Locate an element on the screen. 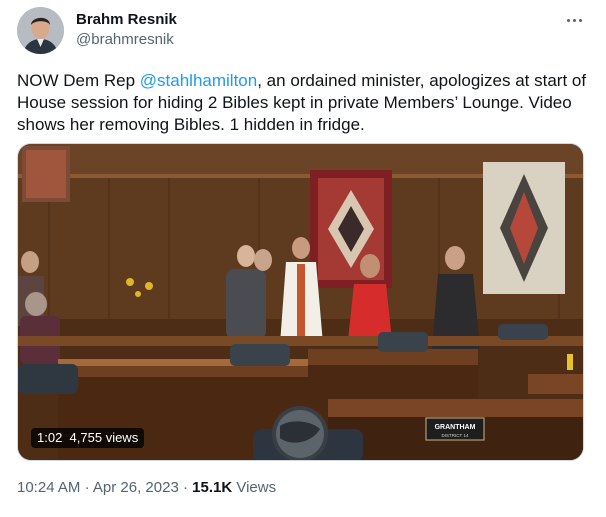 The image size is (606, 517). author-handle: @brahmresnik is located at coordinates (126, 40).